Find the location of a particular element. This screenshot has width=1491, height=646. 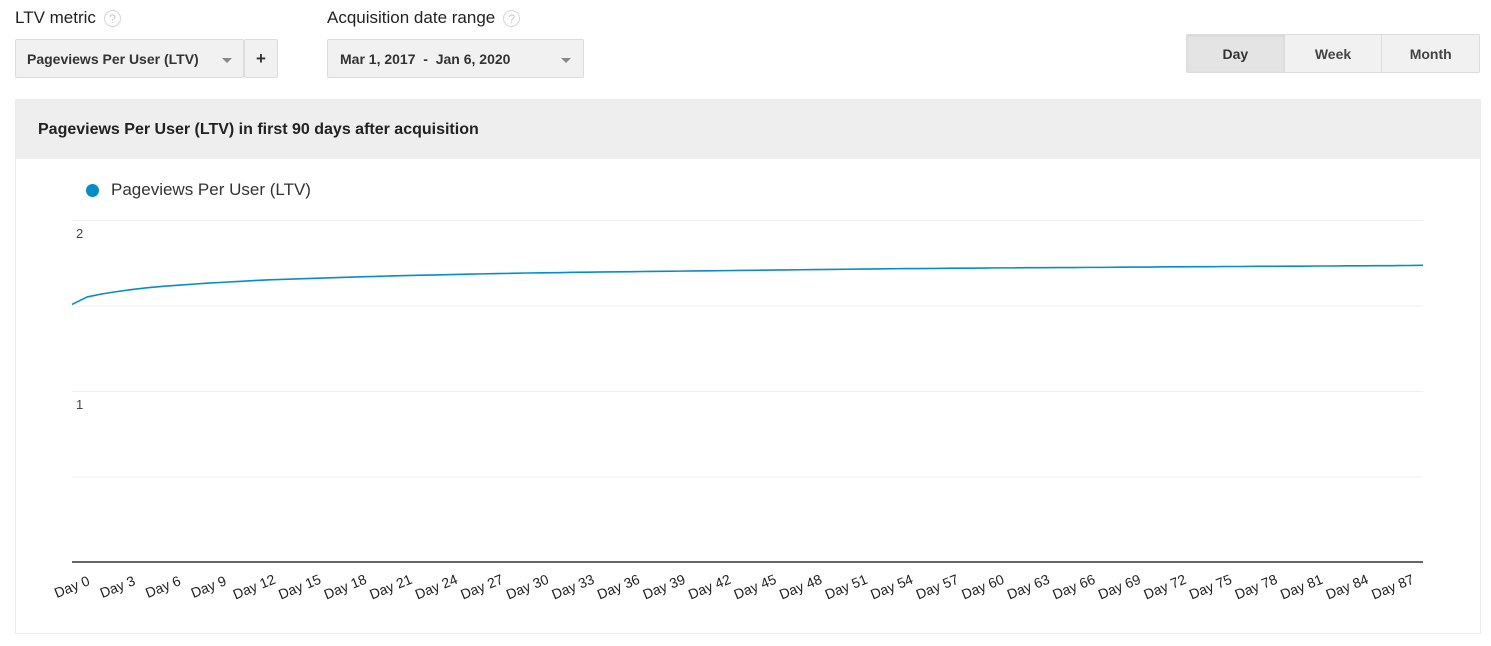

y-tick-label: 2 is located at coordinates (79, 233).